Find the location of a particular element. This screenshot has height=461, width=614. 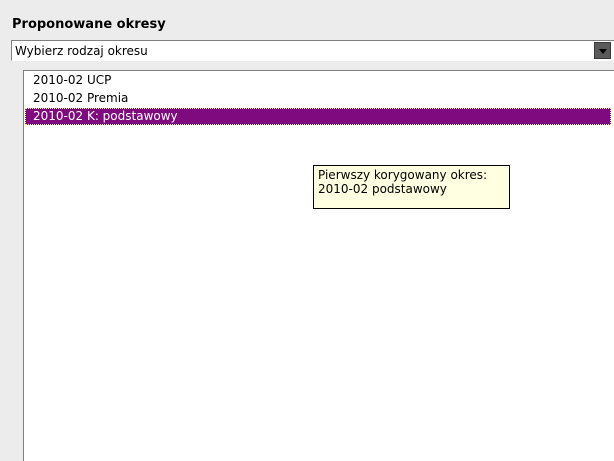

list-item-selected: 2010-02 K: podstawowy is located at coordinates (318, 116).